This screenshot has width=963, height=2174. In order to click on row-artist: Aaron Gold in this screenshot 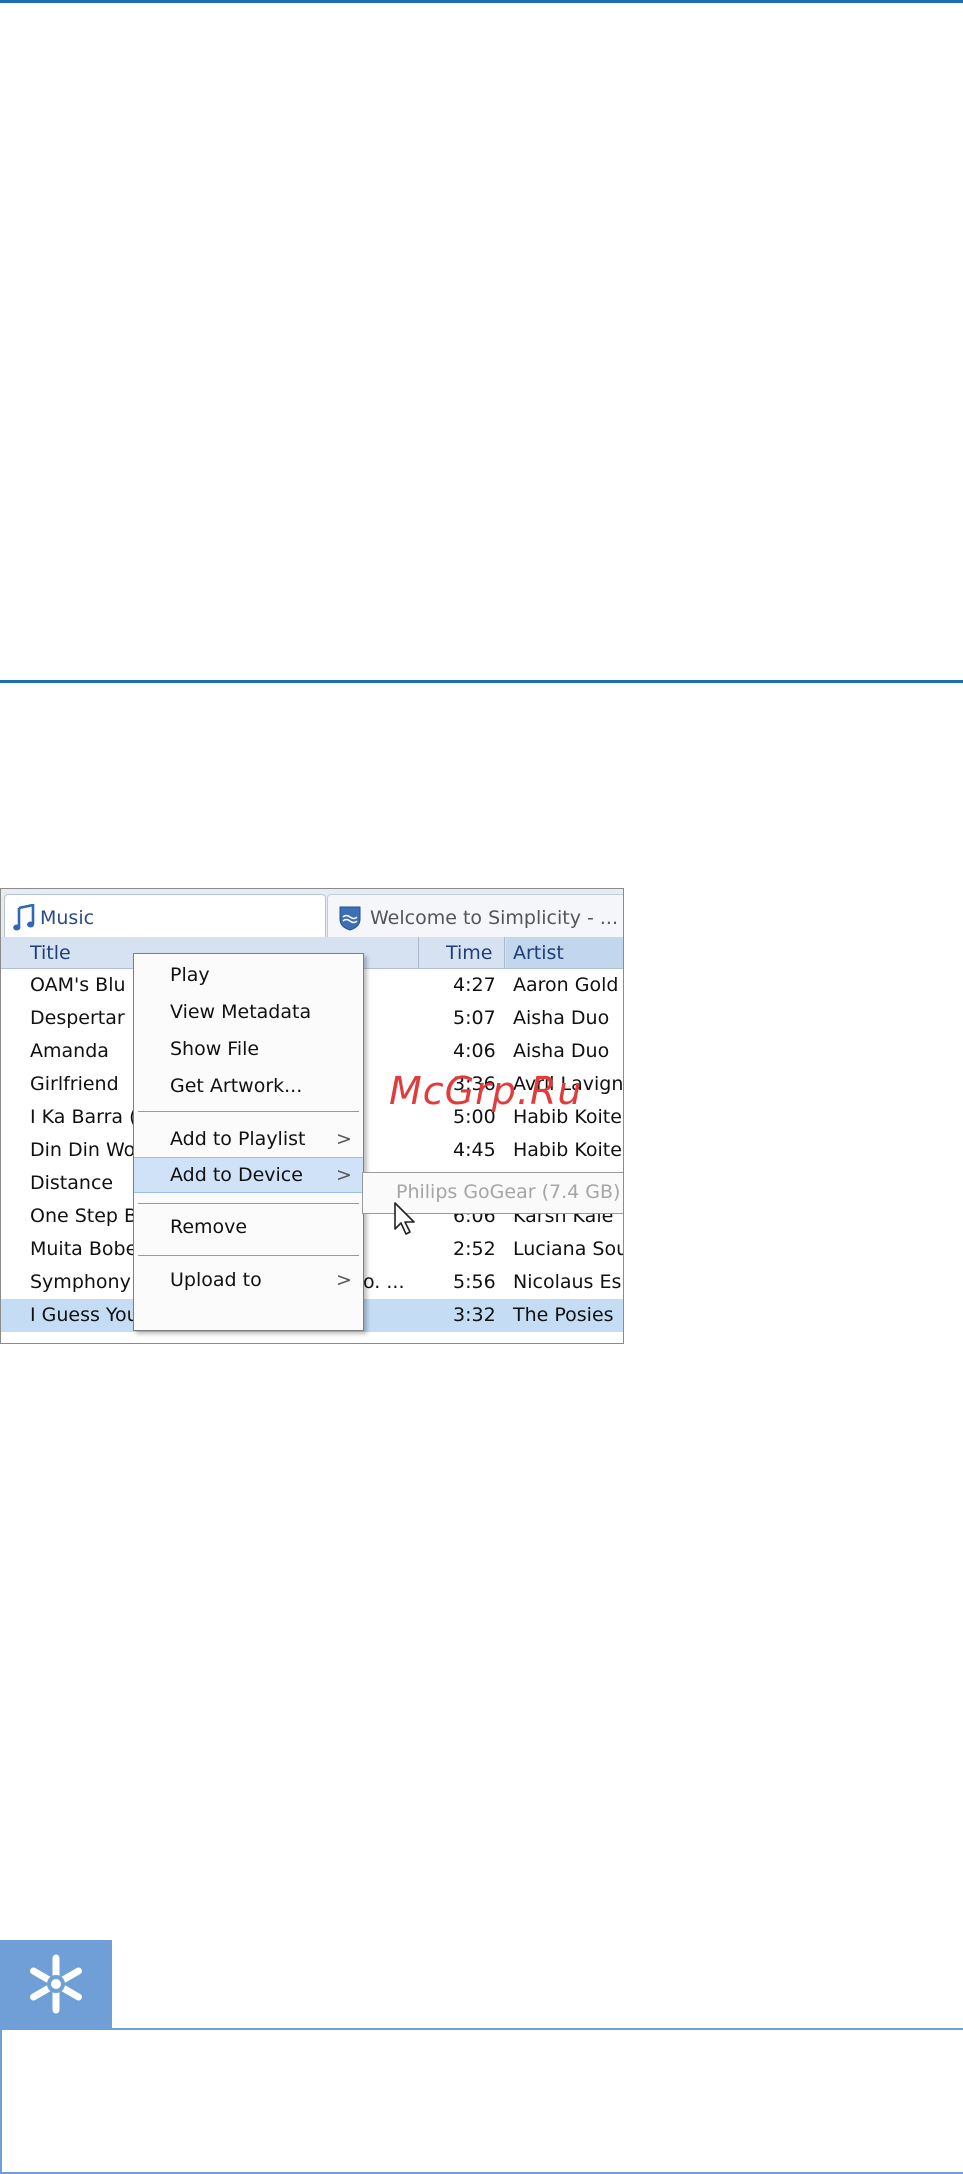, I will do `click(566, 985)`.